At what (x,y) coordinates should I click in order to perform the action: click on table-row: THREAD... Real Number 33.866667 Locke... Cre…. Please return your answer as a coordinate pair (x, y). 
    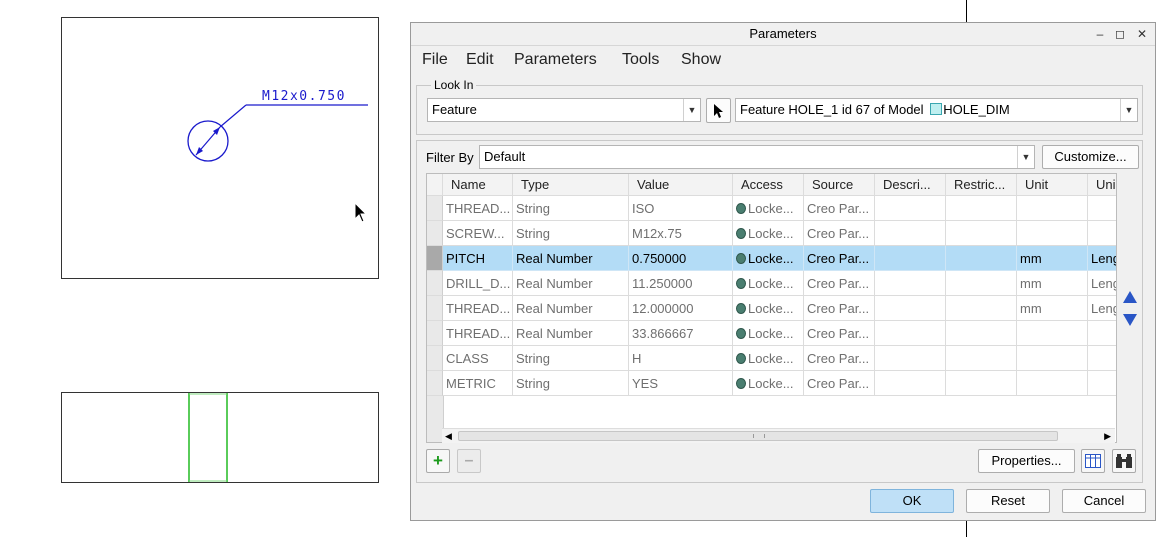
    Looking at the image, I should click on (771, 333).